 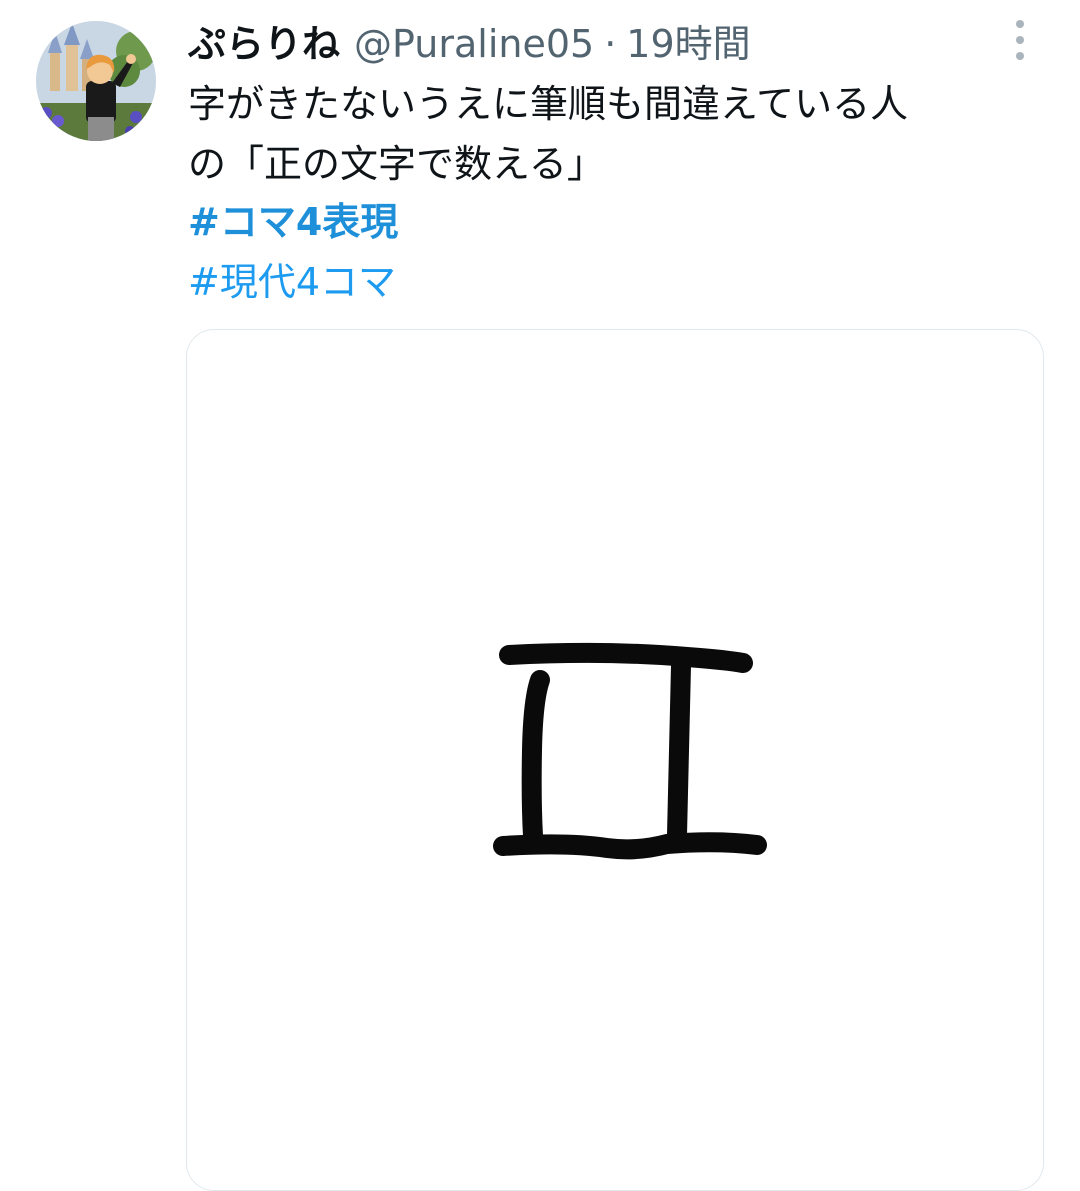 I want to click on tweet-text: 字がきたないうえに筆順も間違えている人 の「正の文字で数える」, so click(x=613, y=134).